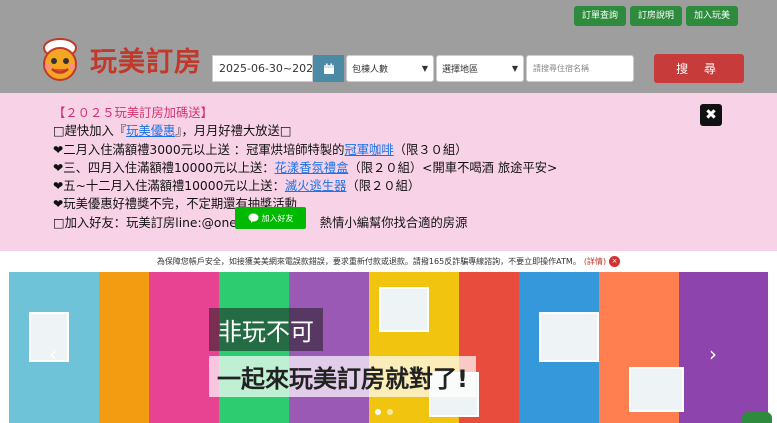 Image resolution: width=777 pixels, height=423 pixels. What do you see at coordinates (90, 131) in the screenshot?
I see `promo-line-1-prefix: □趕快加入『` at bounding box center [90, 131].